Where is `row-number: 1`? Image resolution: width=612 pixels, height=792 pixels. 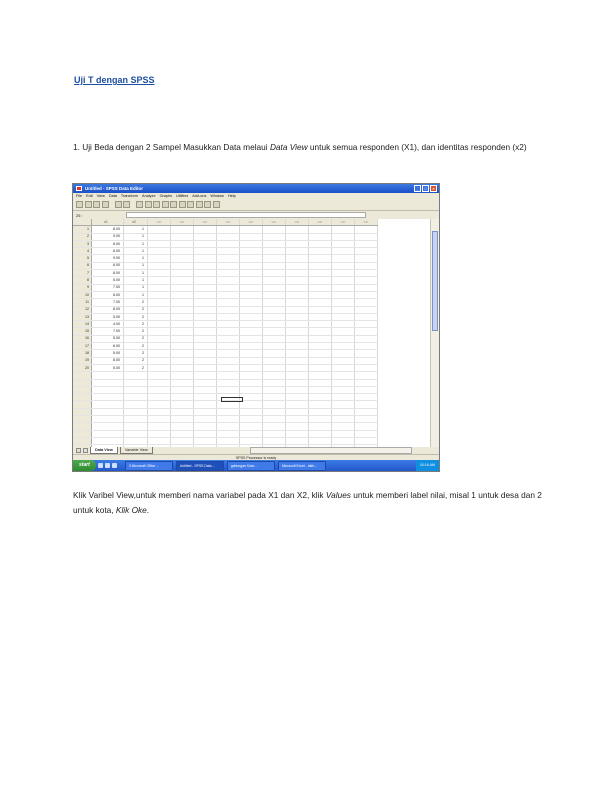 row-number: 1 is located at coordinates (82, 229).